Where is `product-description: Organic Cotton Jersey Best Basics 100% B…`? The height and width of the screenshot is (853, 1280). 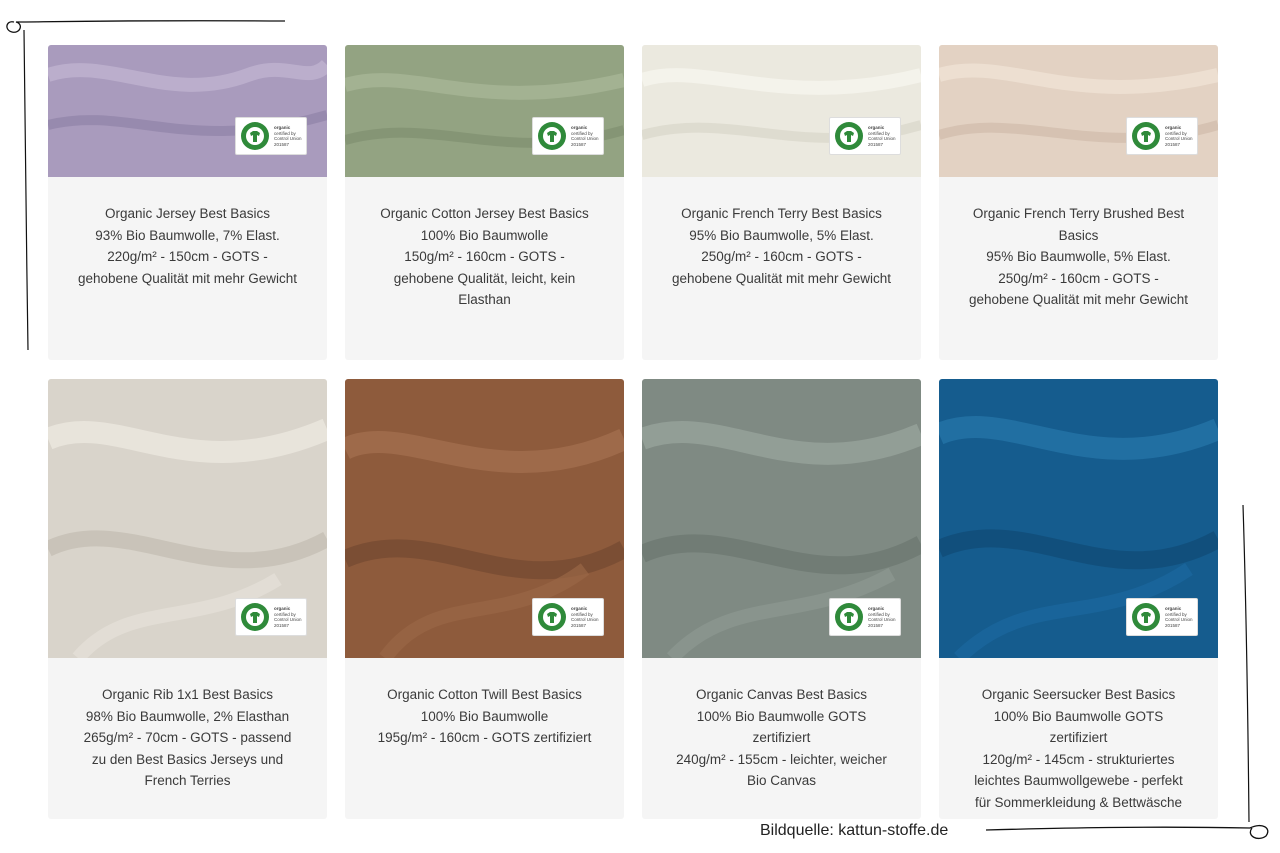
product-description: Organic Cotton Jersey Best Basics 100% B… is located at coordinates (484, 255).